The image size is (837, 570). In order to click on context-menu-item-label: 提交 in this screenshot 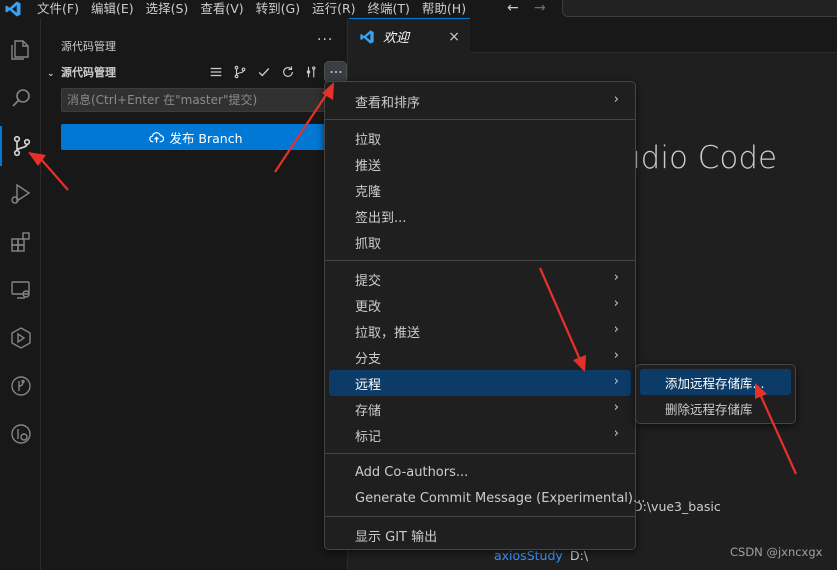, I will do `click(368, 281)`.